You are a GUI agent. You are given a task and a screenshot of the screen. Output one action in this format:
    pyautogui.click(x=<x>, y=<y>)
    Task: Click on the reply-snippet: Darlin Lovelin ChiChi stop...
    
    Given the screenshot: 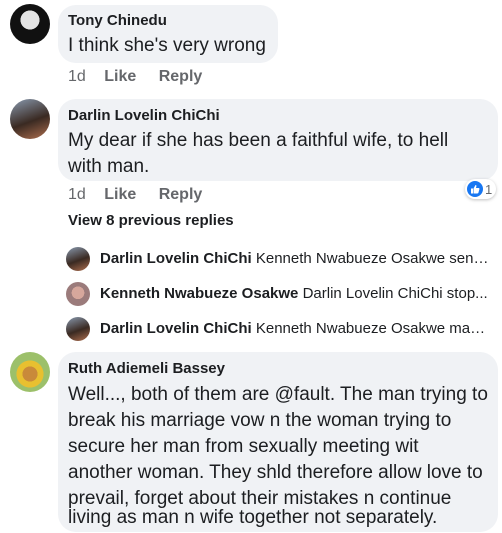 What is the action you would take?
    pyautogui.click(x=395, y=293)
    